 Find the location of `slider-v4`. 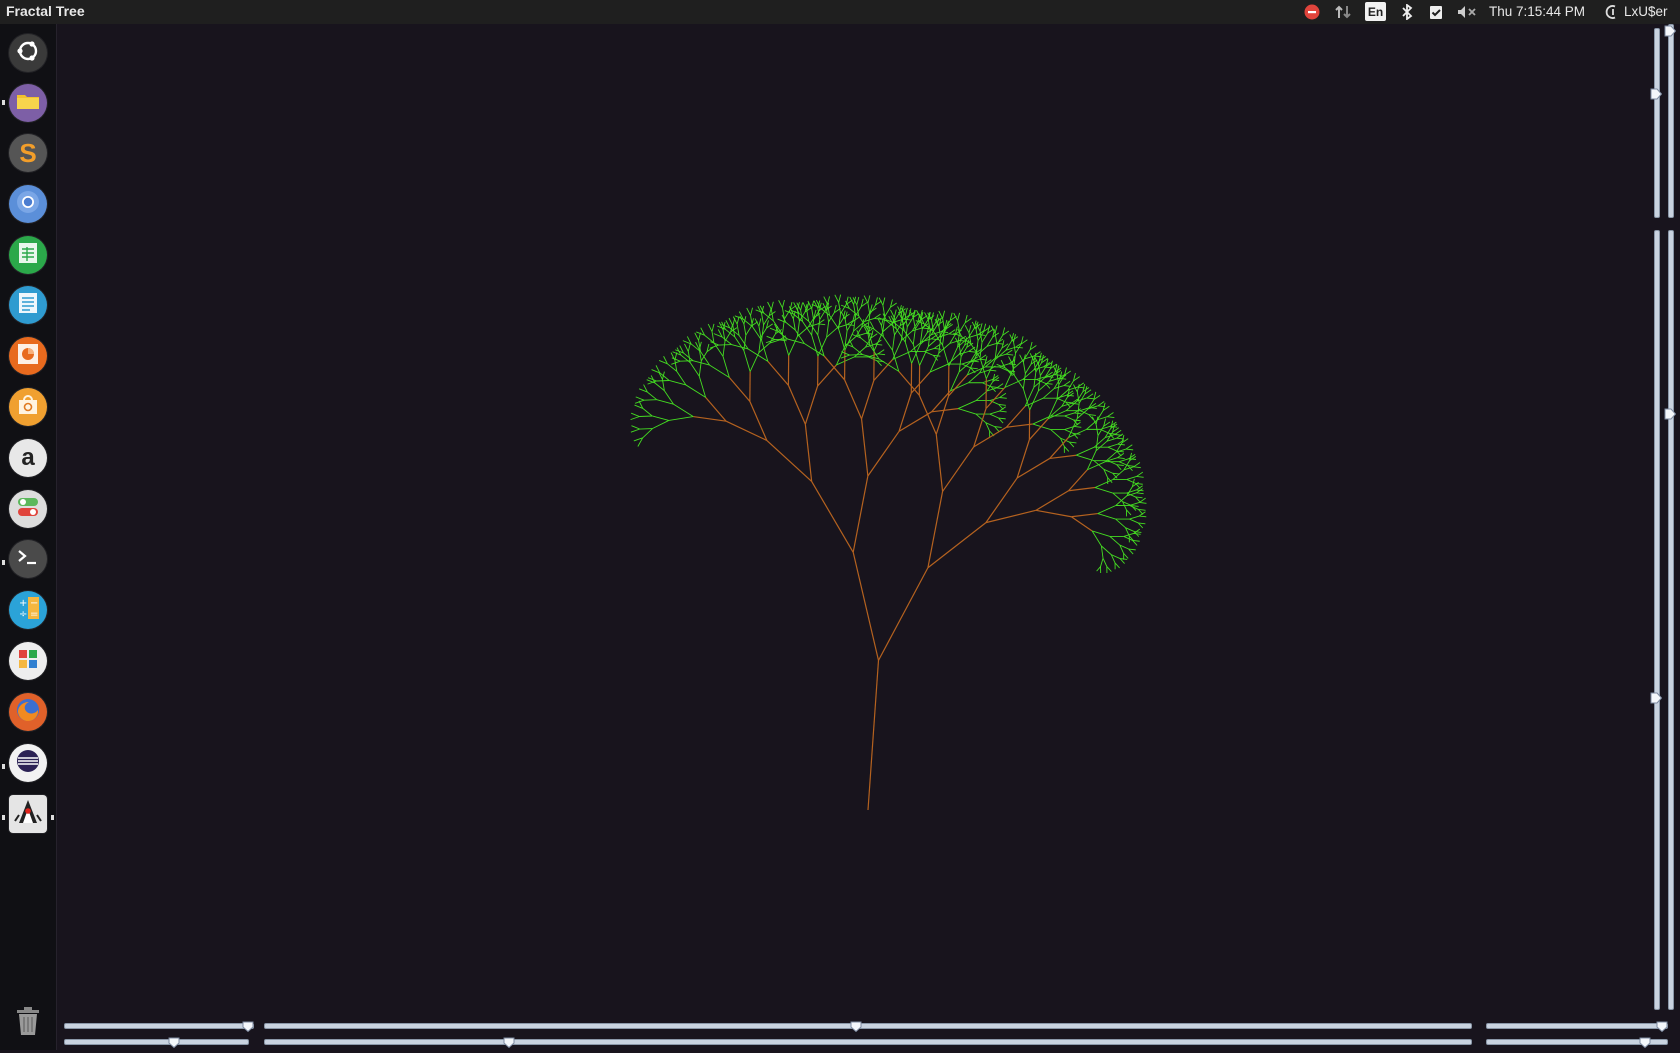

slider-v4 is located at coordinates (1670, 620).